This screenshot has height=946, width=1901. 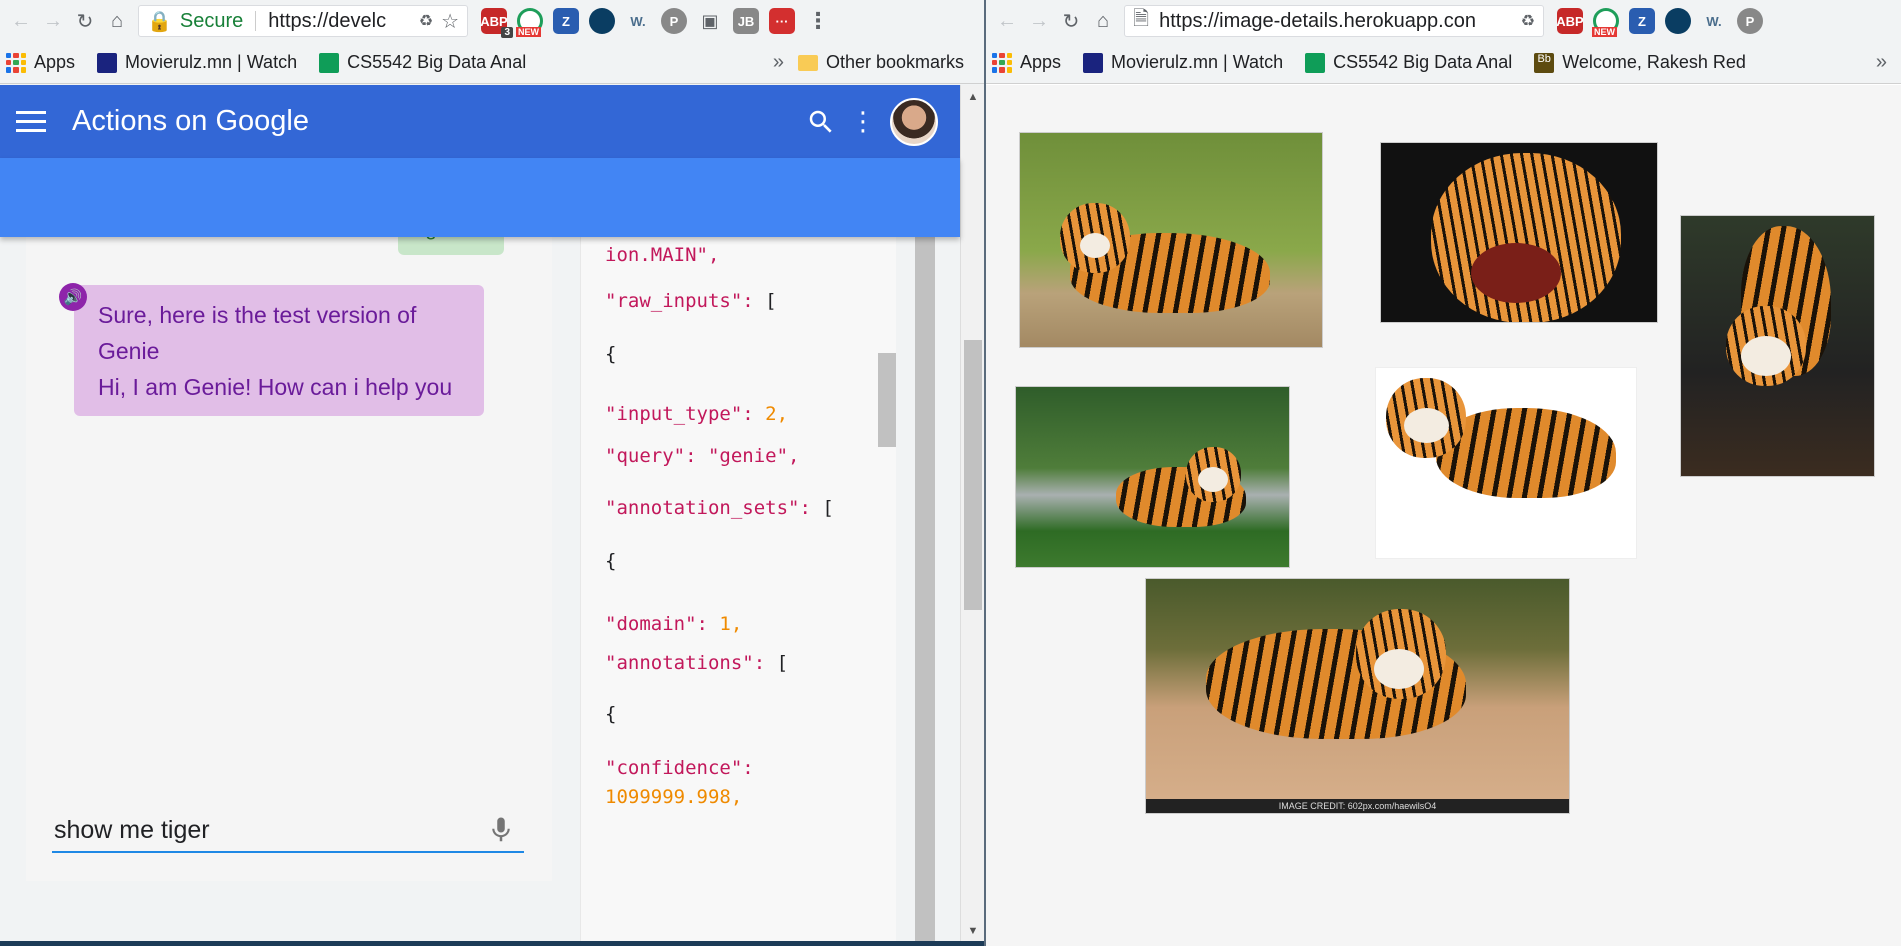 What do you see at coordinates (685, 663) in the screenshot?
I see `json-key: "annotations":` at bounding box center [685, 663].